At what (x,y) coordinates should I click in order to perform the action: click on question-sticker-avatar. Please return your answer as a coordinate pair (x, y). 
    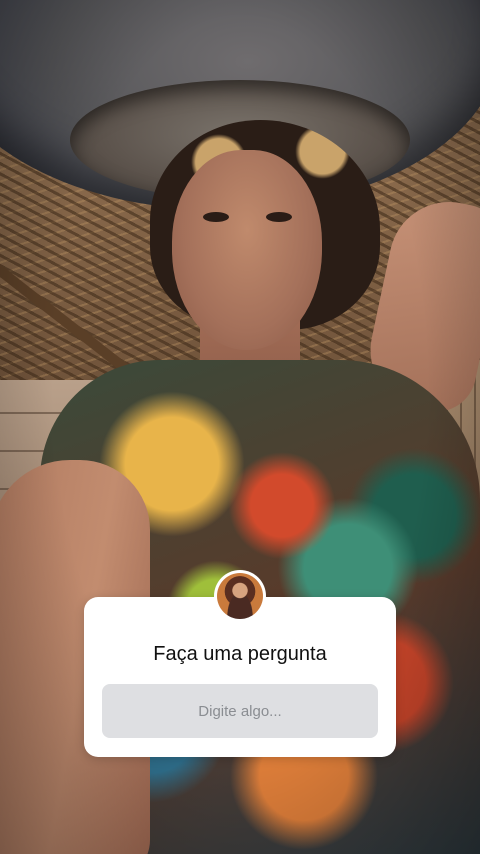
    Looking at the image, I should click on (240, 596).